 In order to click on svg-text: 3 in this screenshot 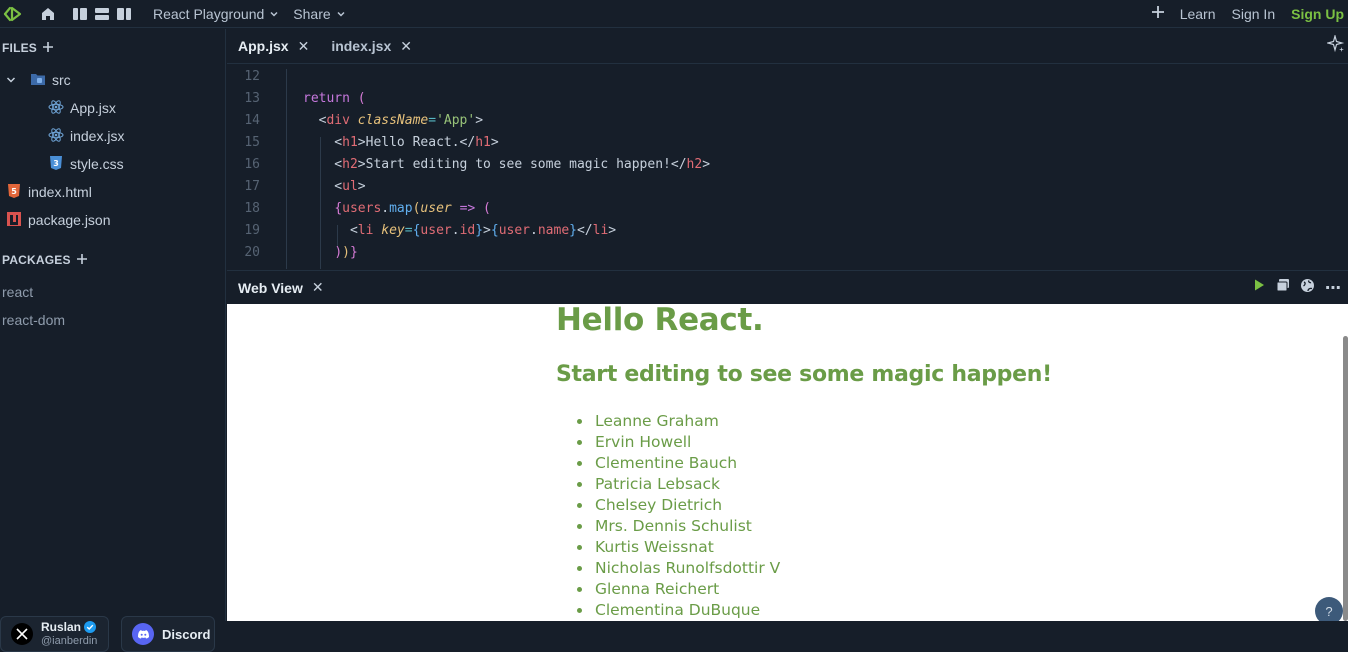, I will do `click(56, 163)`.